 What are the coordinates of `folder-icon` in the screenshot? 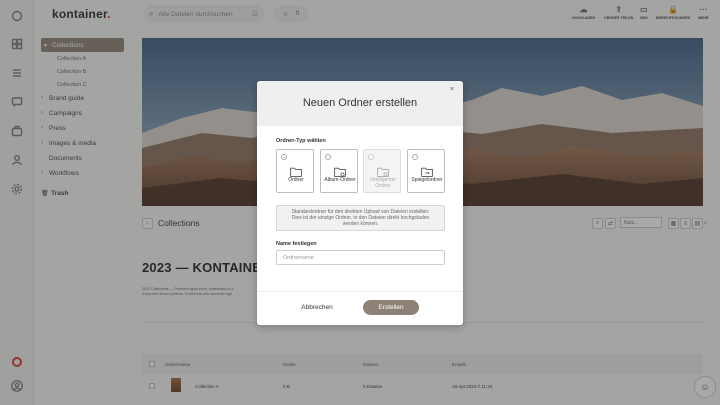 It's located at (296, 170).